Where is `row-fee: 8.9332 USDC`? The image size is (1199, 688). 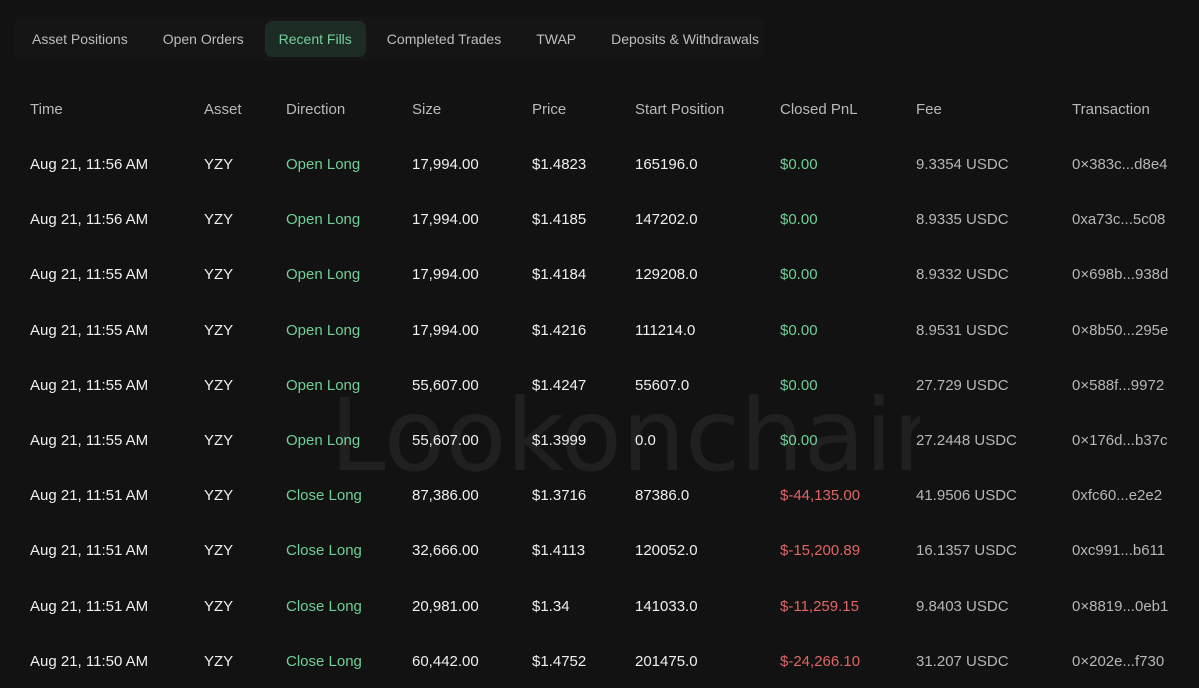 row-fee: 8.9332 USDC is located at coordinates (962, 275).